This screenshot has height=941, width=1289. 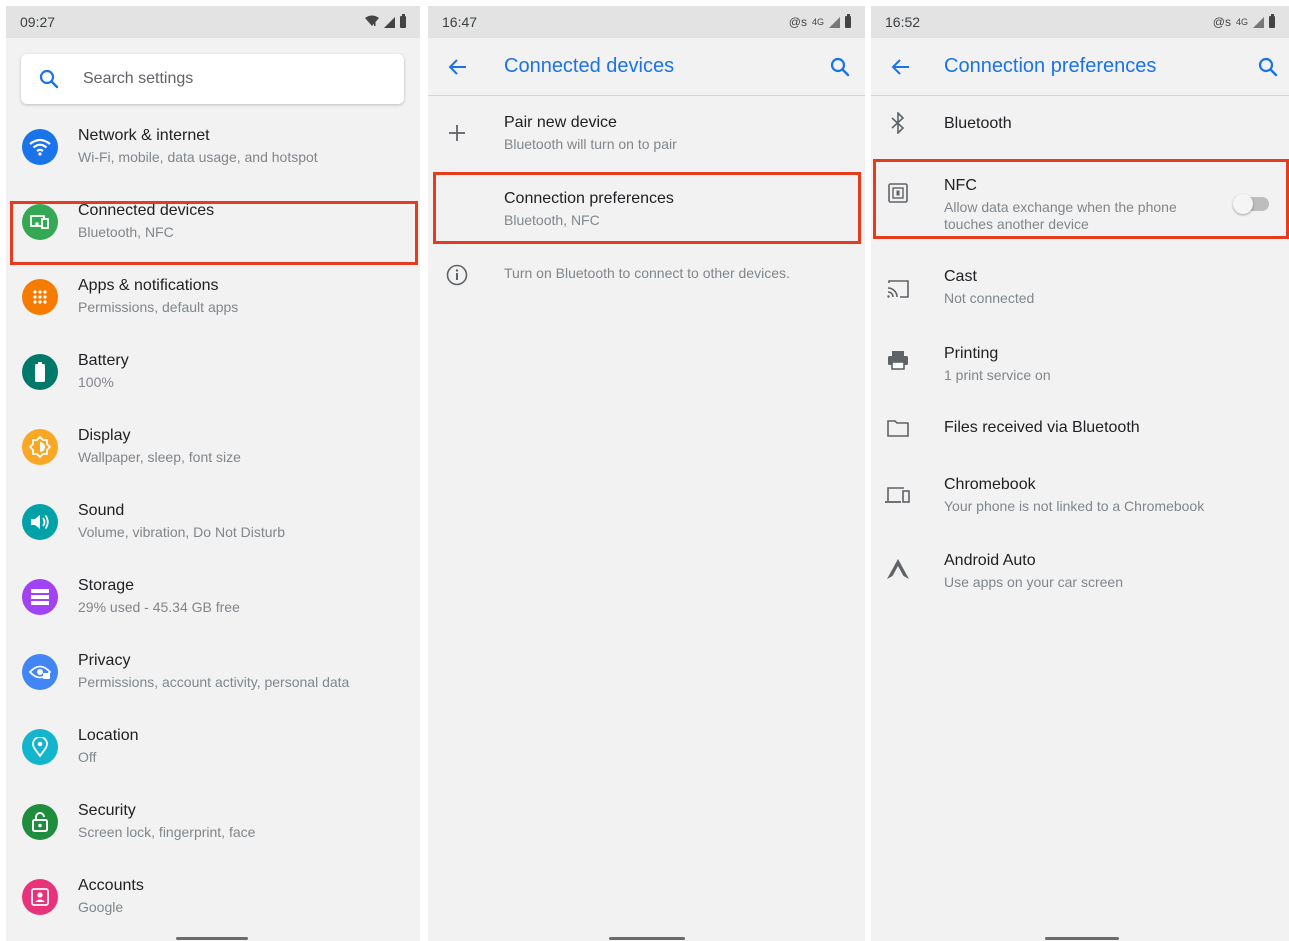 I want to click on settings-item-battery: Battery 100%, so click(x=213, y=374).